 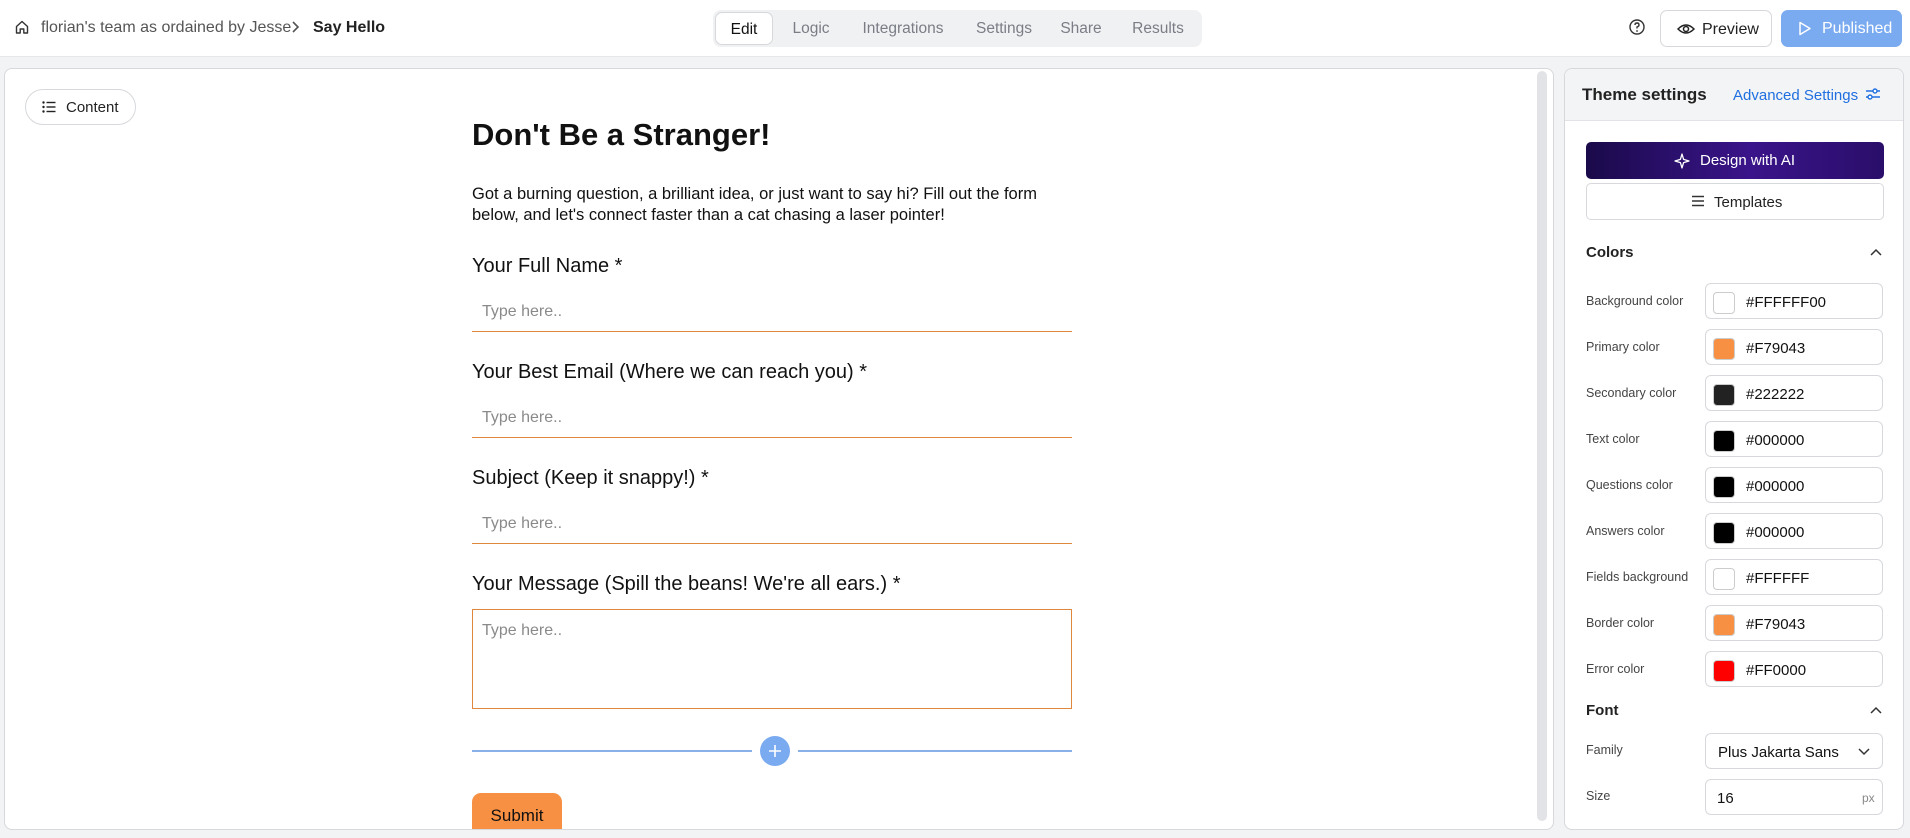 I want to click on email-input, so click(x=772, y=418).